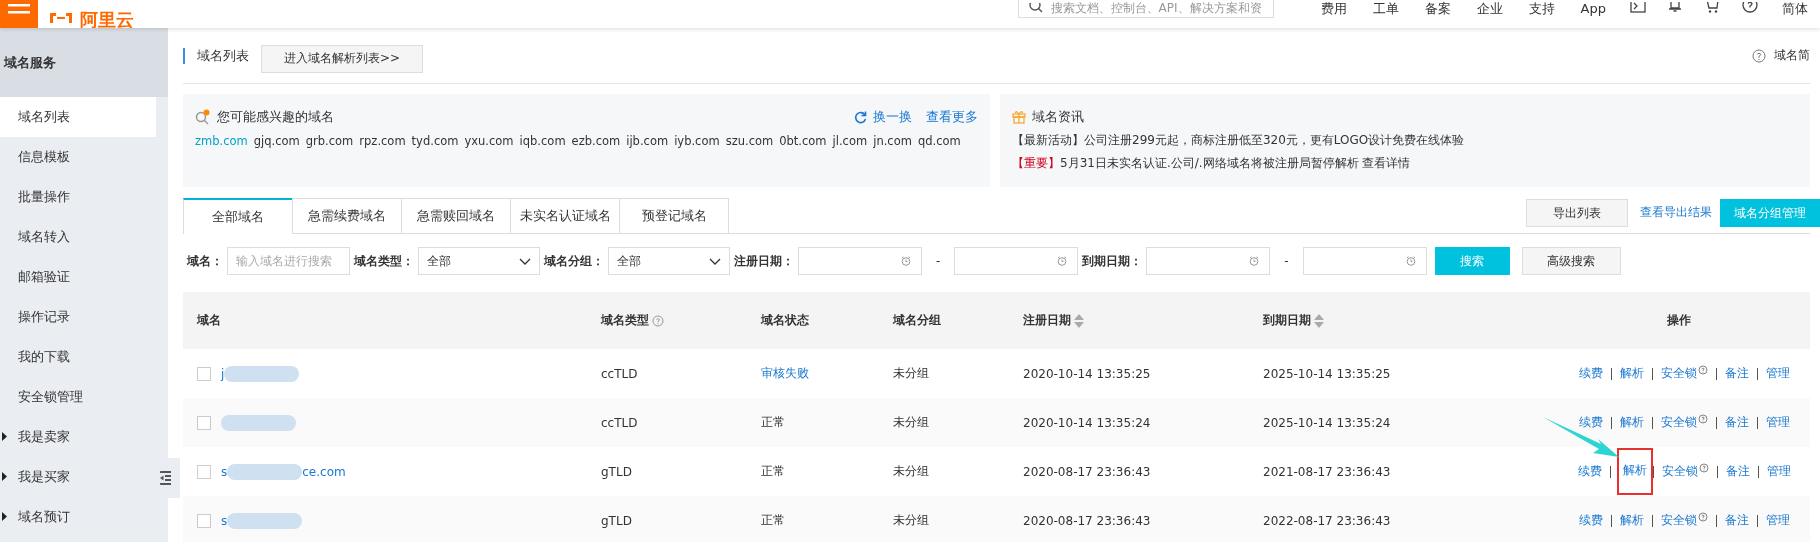 The image size is (1820, 542). Describe the element at coordinates (78, 117) in the screenshot. I see `sidebar-item: 域名列表` at that location.